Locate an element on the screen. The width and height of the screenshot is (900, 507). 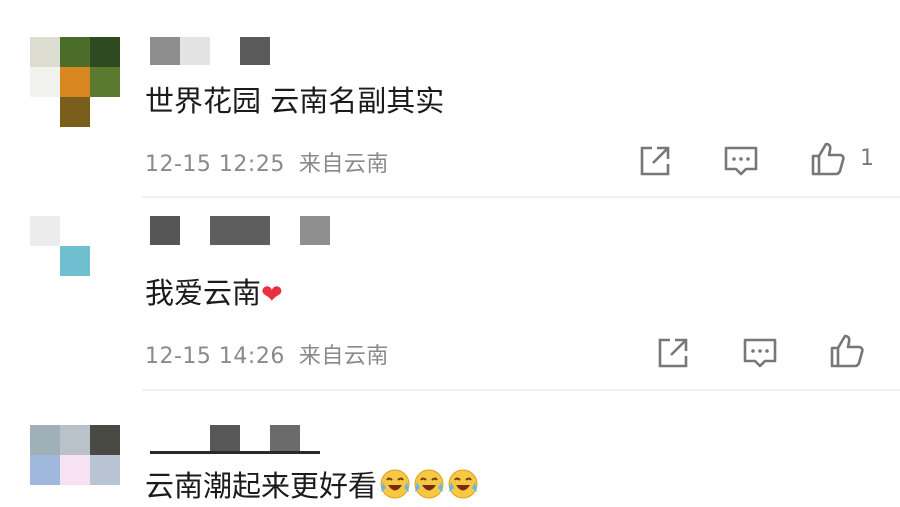
comment-text: 云南潮起来更好看 is located at coordinates (312, 485).